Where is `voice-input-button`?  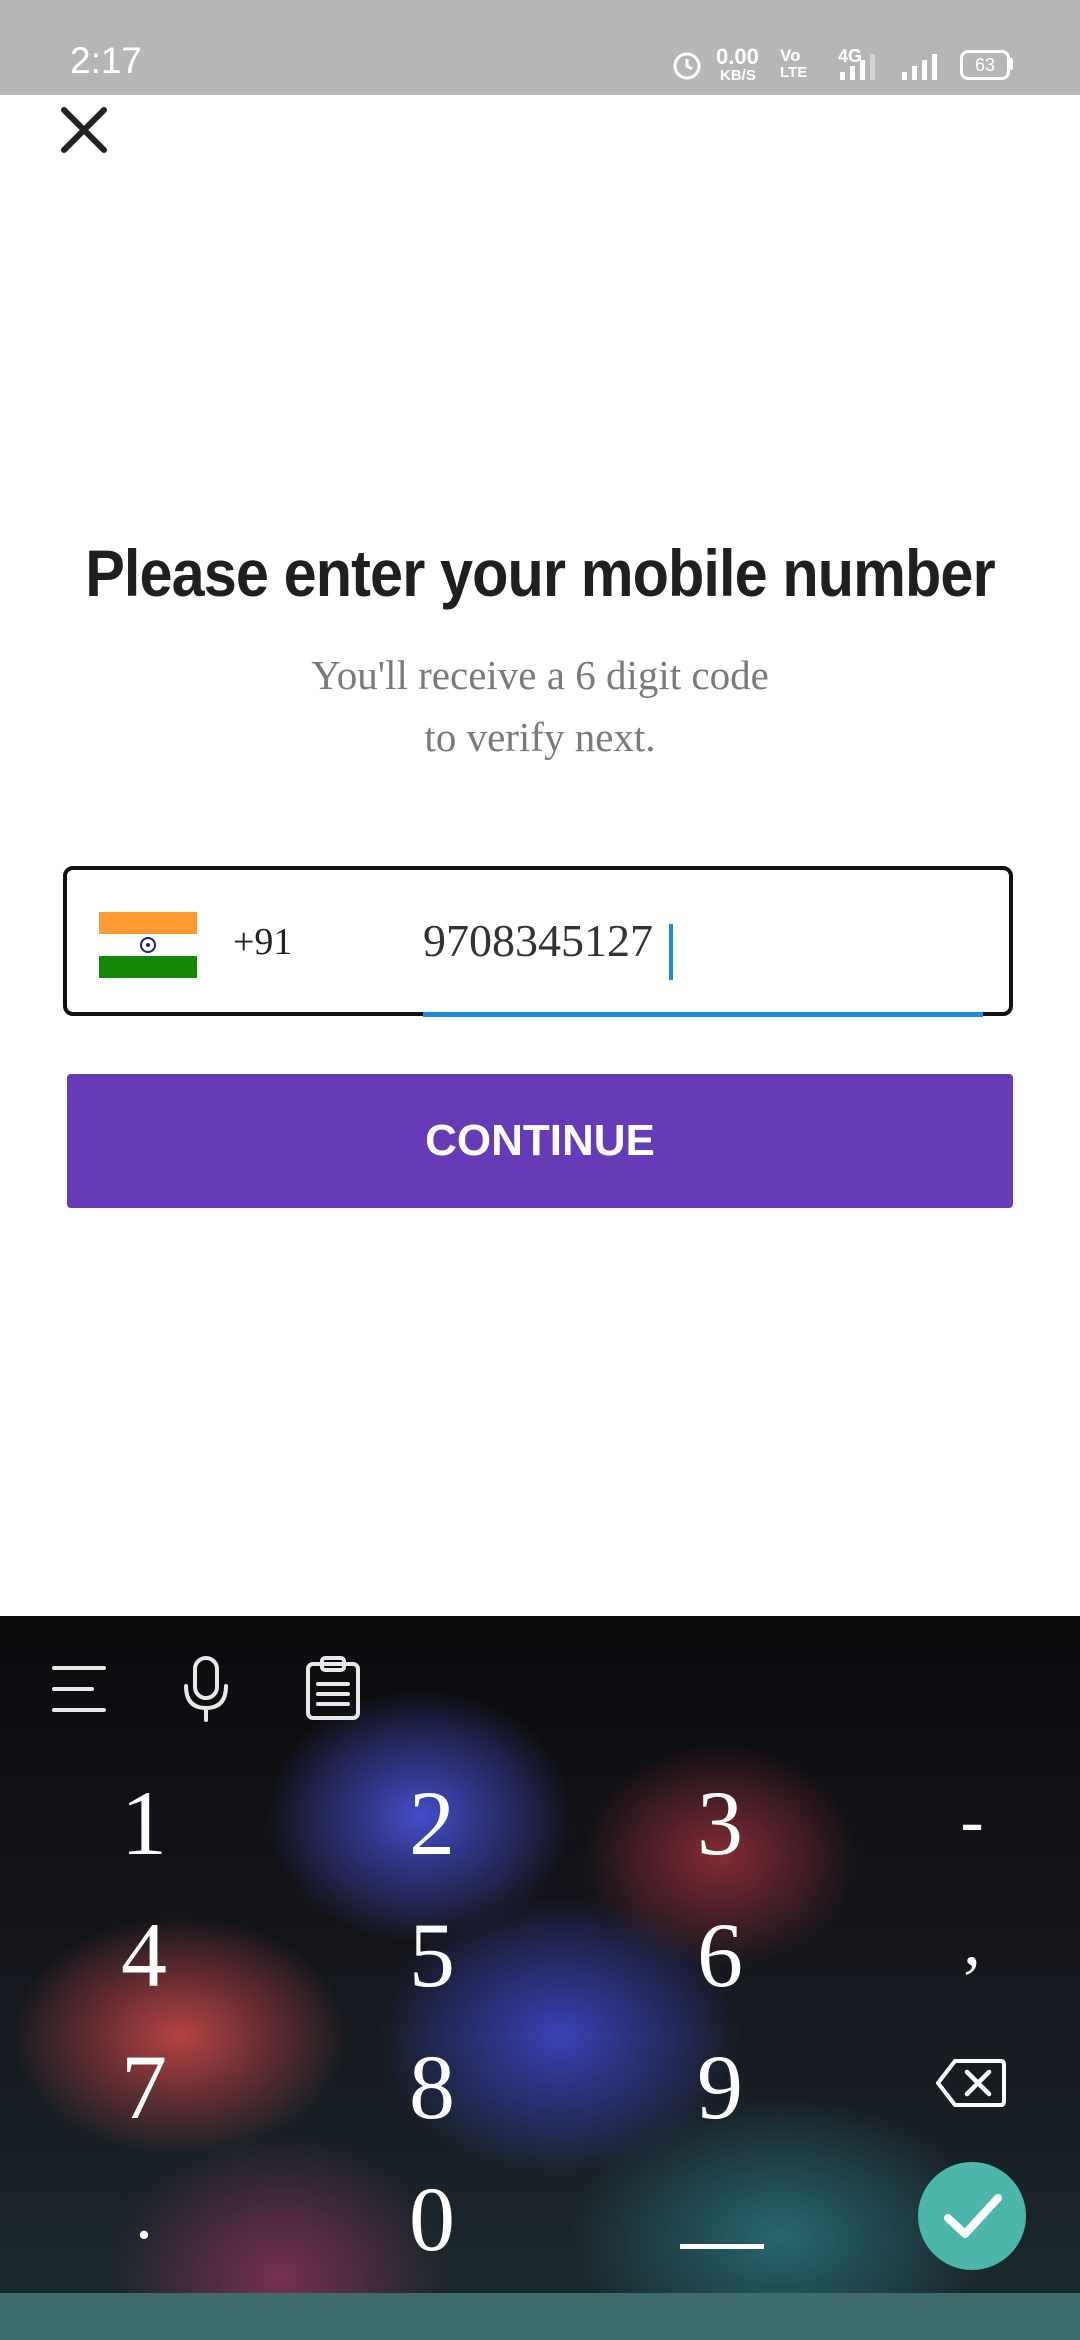 voice-input-button is located at coordinates (206, 1691).